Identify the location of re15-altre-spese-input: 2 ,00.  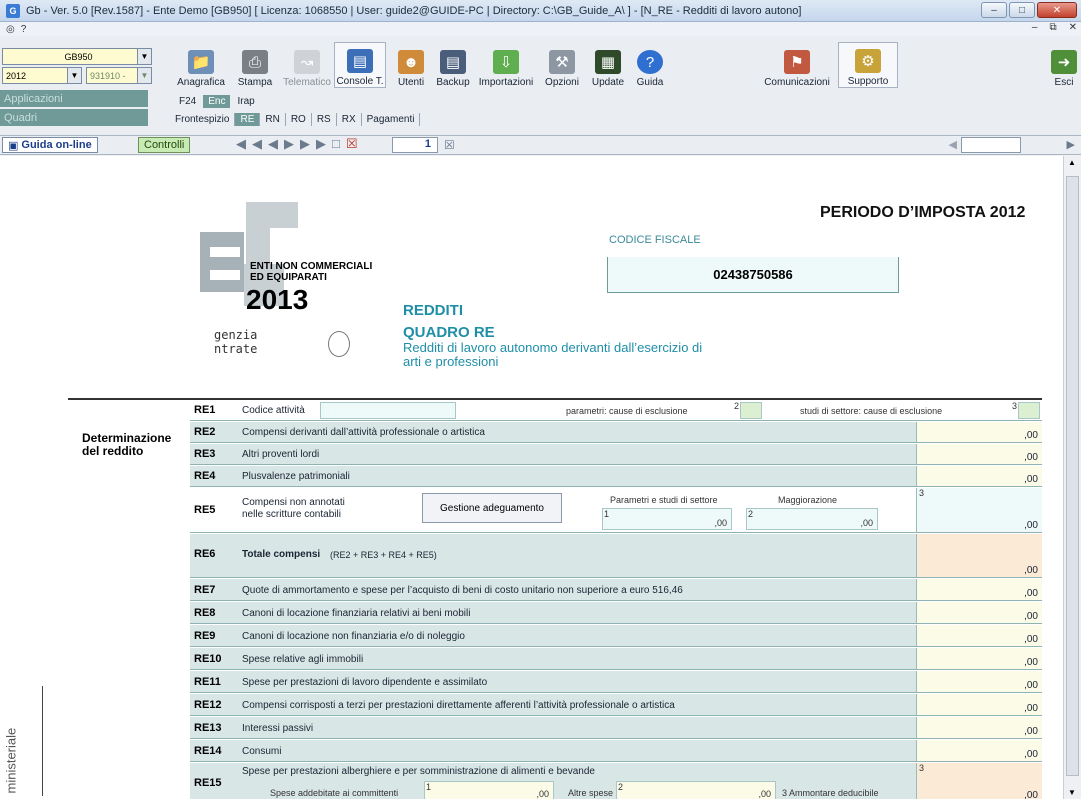
(696, 790).